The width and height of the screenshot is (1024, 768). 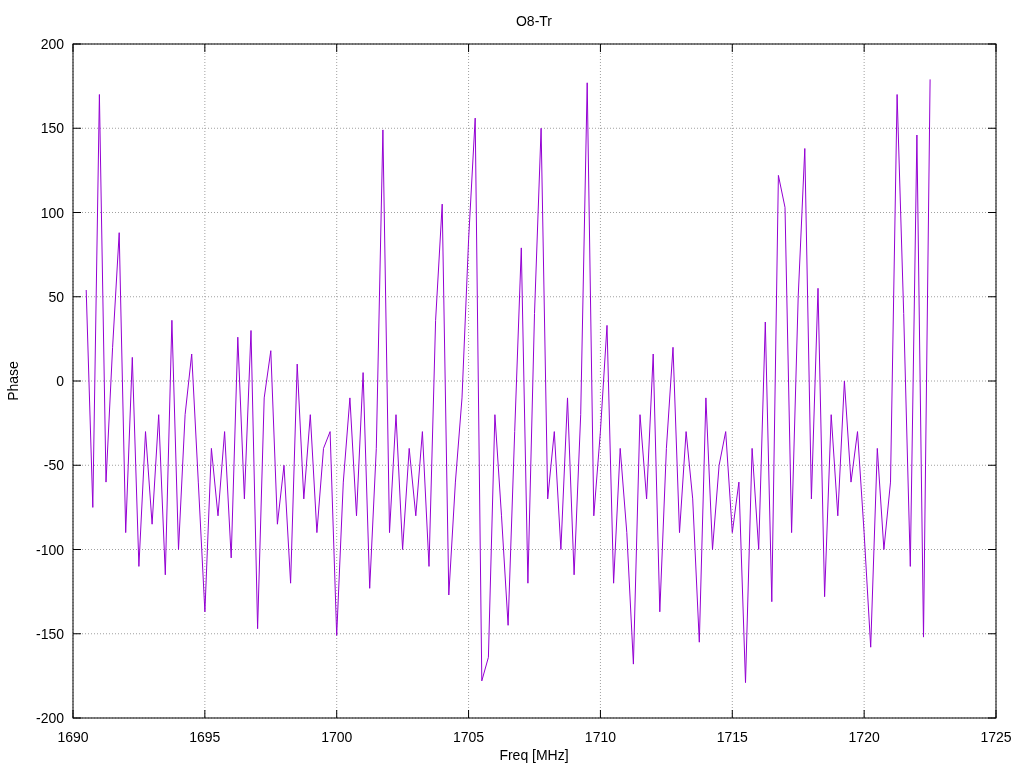 I want to click on tick-label: 1695, so click(x=205, y=737).